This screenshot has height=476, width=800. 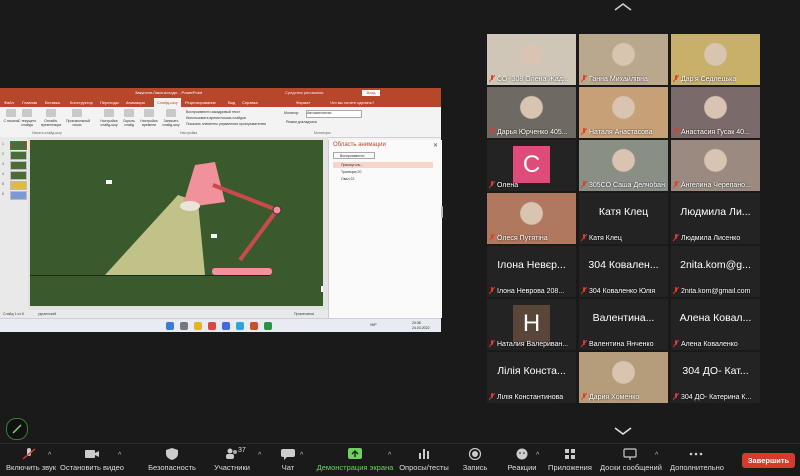 What do you see at coordinates (92, 460) in the screenshot?
I see `stop-video-button: Остановить видео` at bounding box center [92, 460].